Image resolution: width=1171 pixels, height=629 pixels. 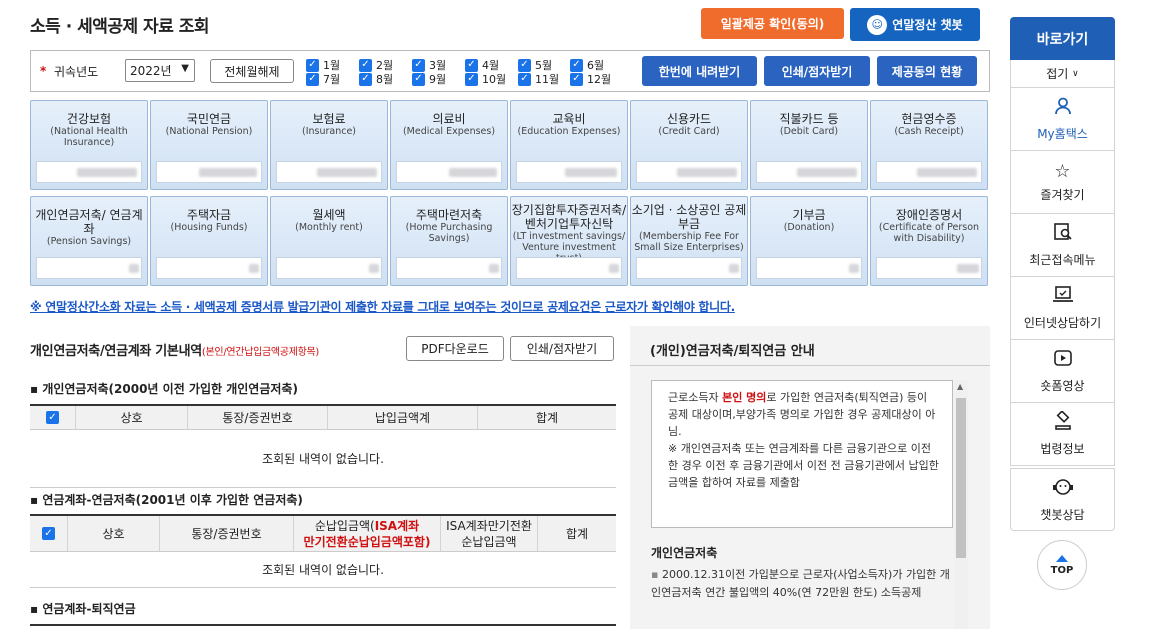 I want to click on category-insurance: 보험료 (Insurance), so click(x=329, y=145).